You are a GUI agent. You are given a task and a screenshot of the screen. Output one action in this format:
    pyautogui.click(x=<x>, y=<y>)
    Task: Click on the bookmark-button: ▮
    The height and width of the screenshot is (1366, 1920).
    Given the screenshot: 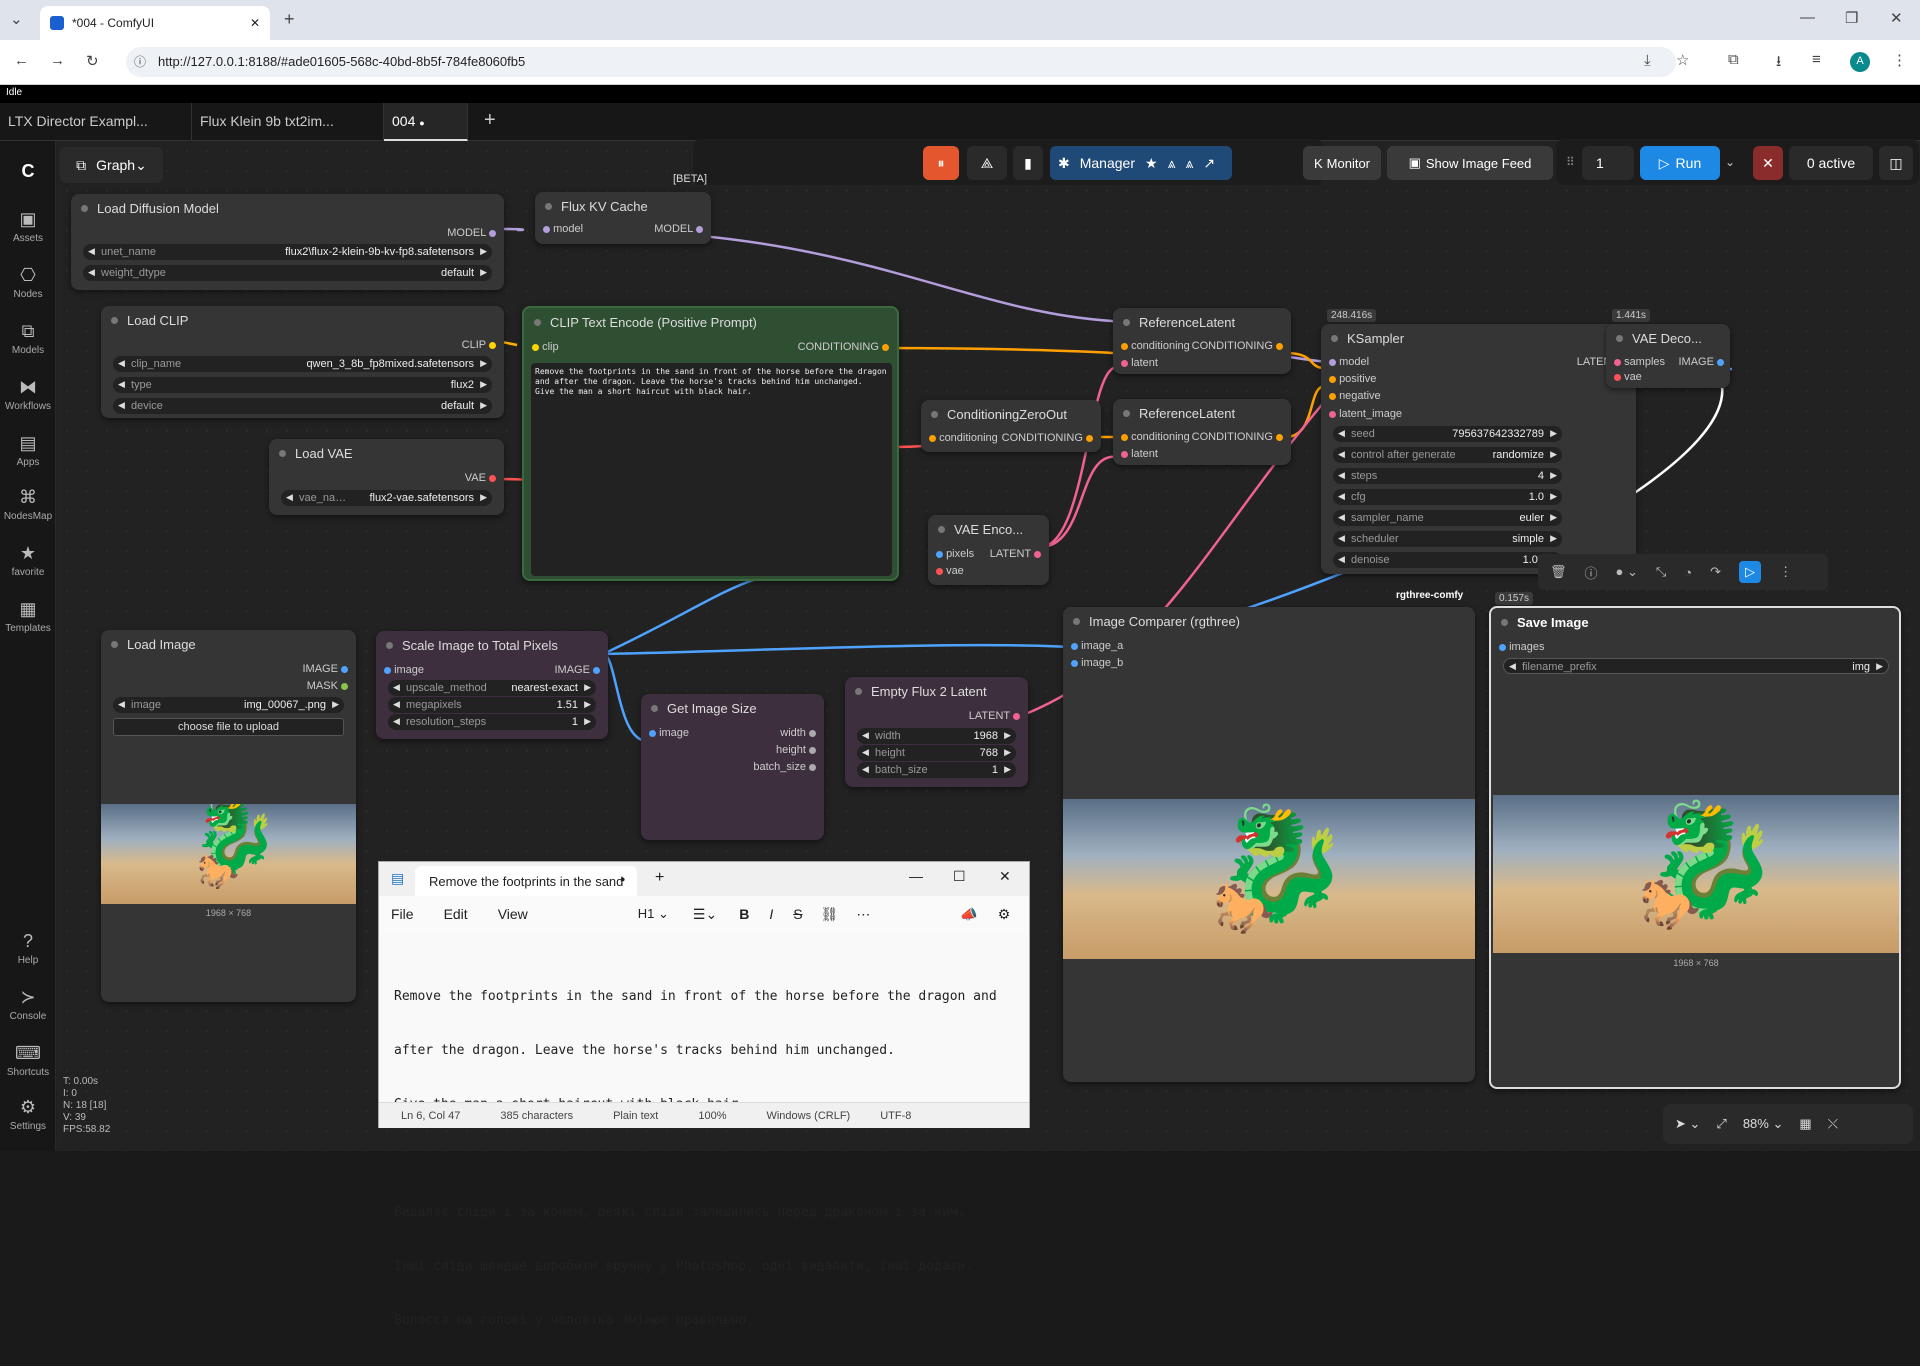 What is the action you would take?
    pyautogui.click(x=1028, y=163)
    